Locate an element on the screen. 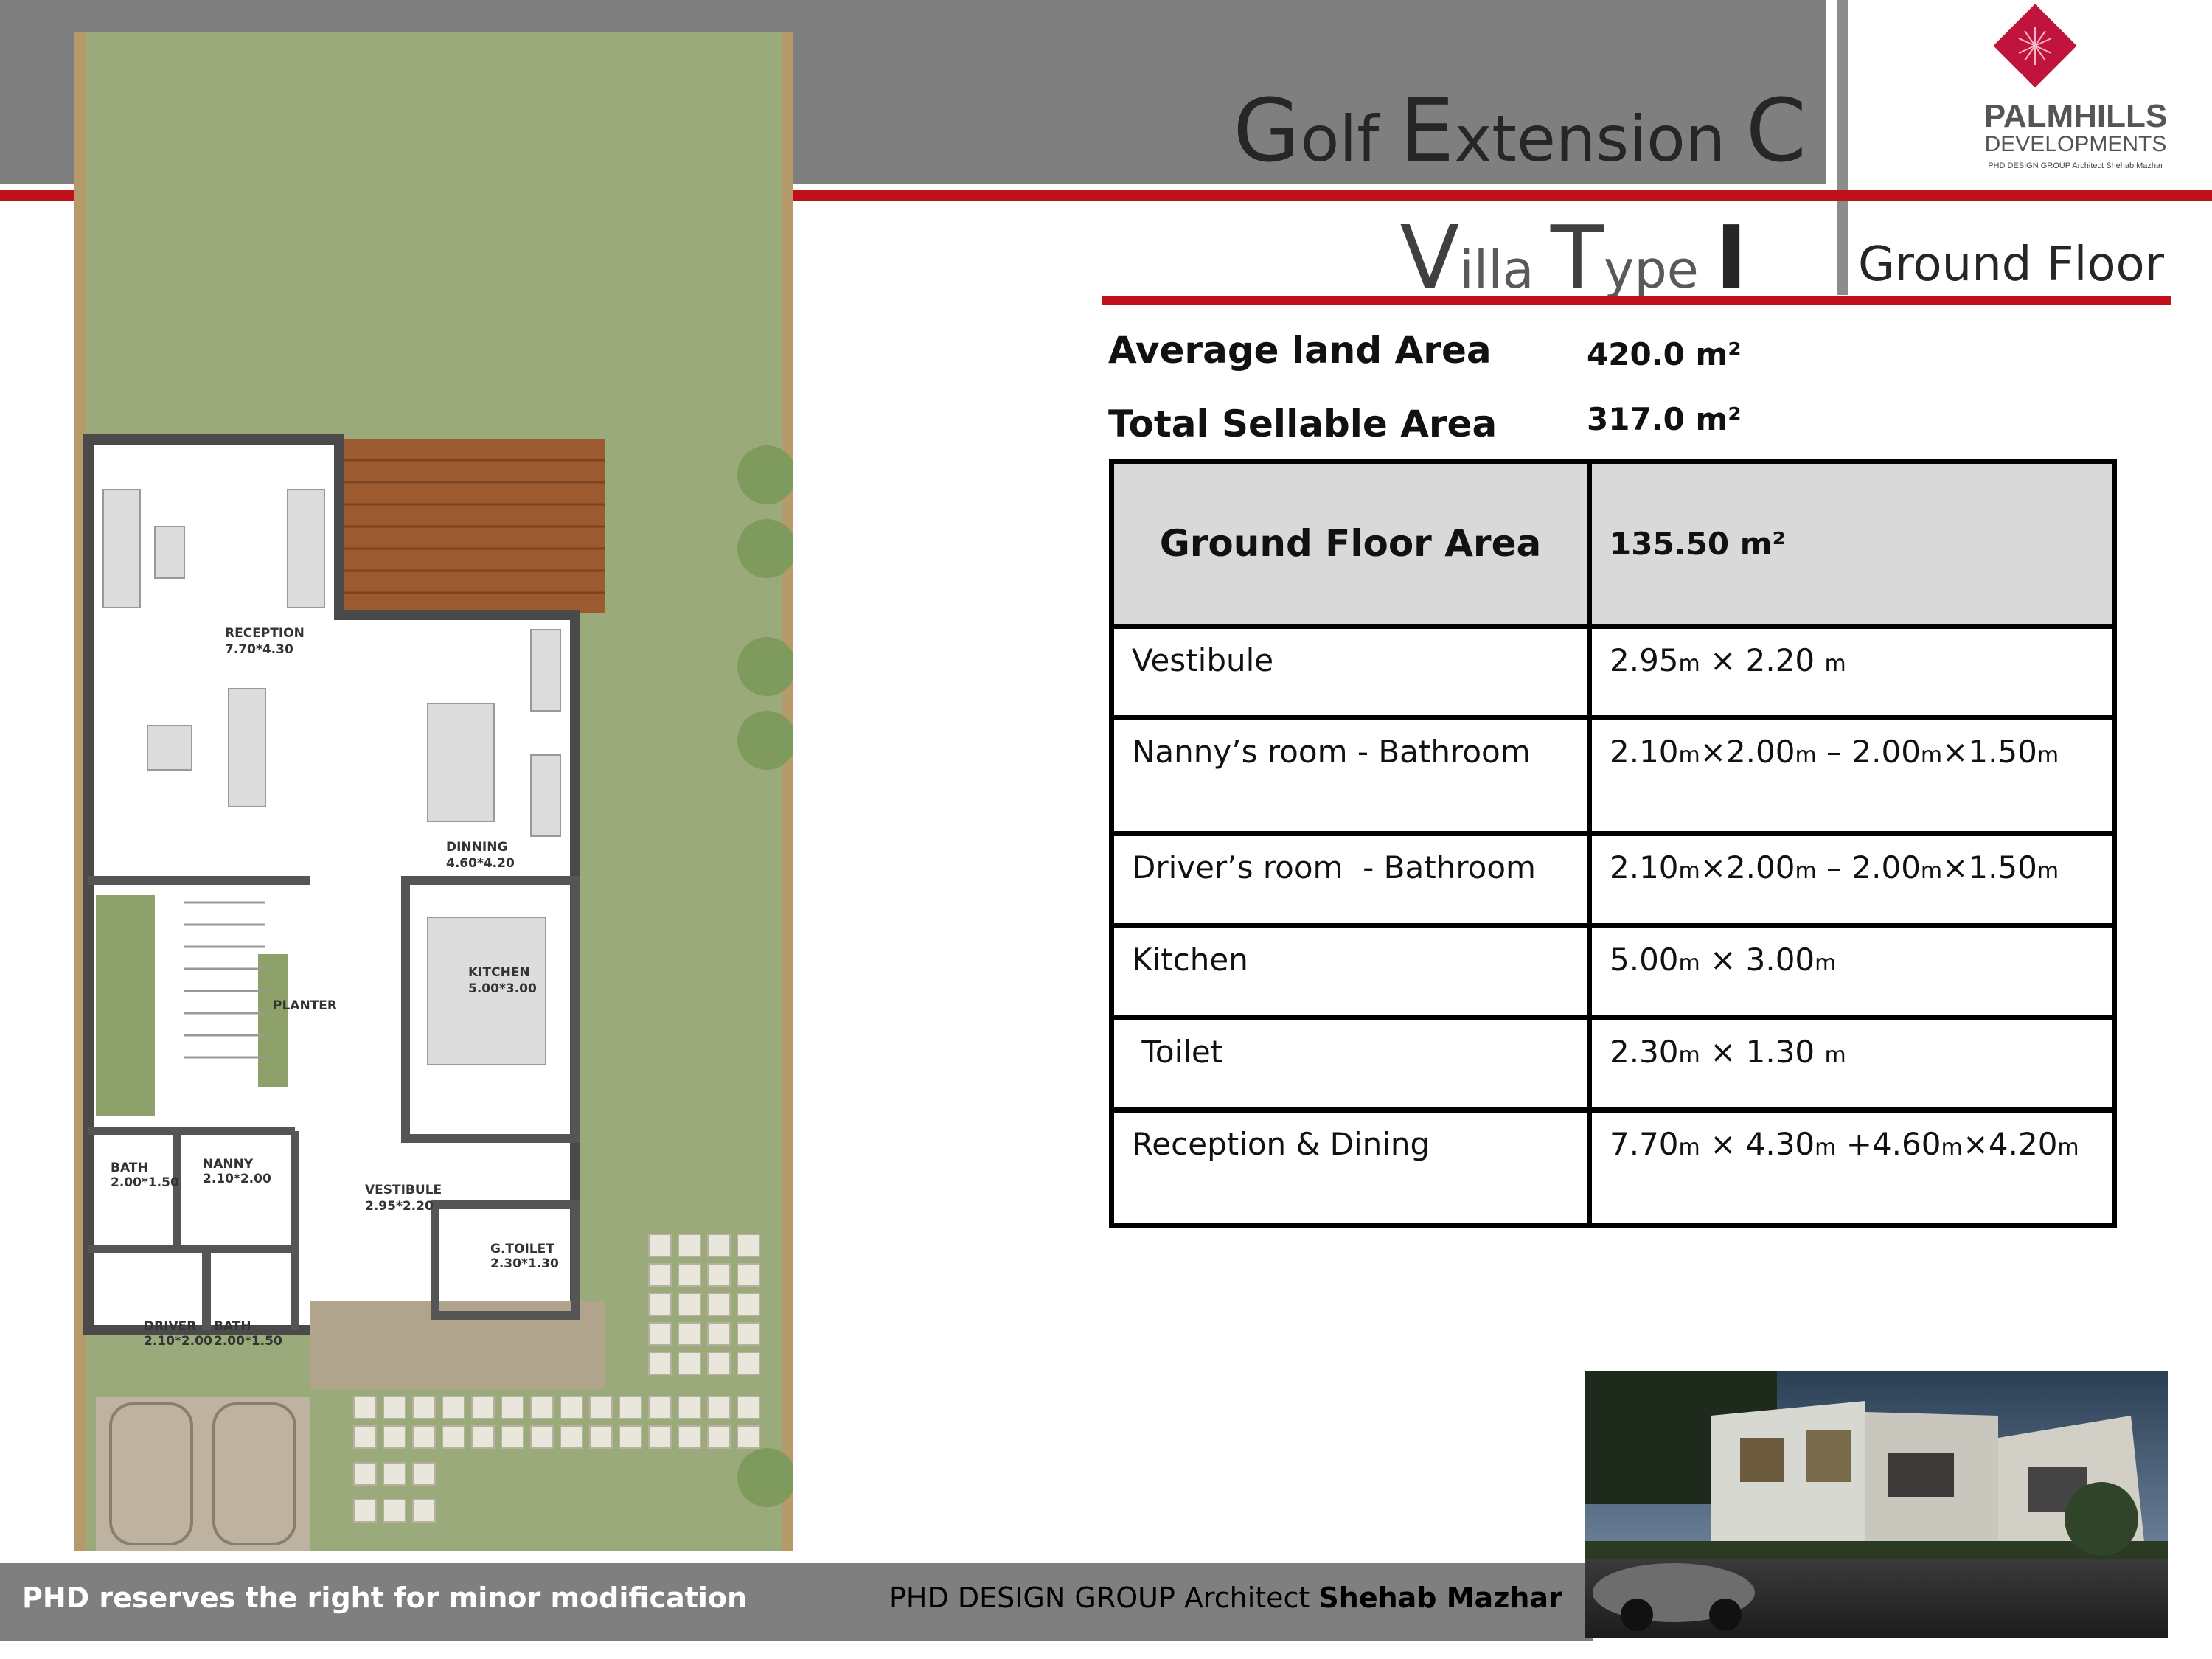 The height and width of the screenshot is (1659, 2212). plan-label-driver: DRIVER is located at coordinates (170, 1326).